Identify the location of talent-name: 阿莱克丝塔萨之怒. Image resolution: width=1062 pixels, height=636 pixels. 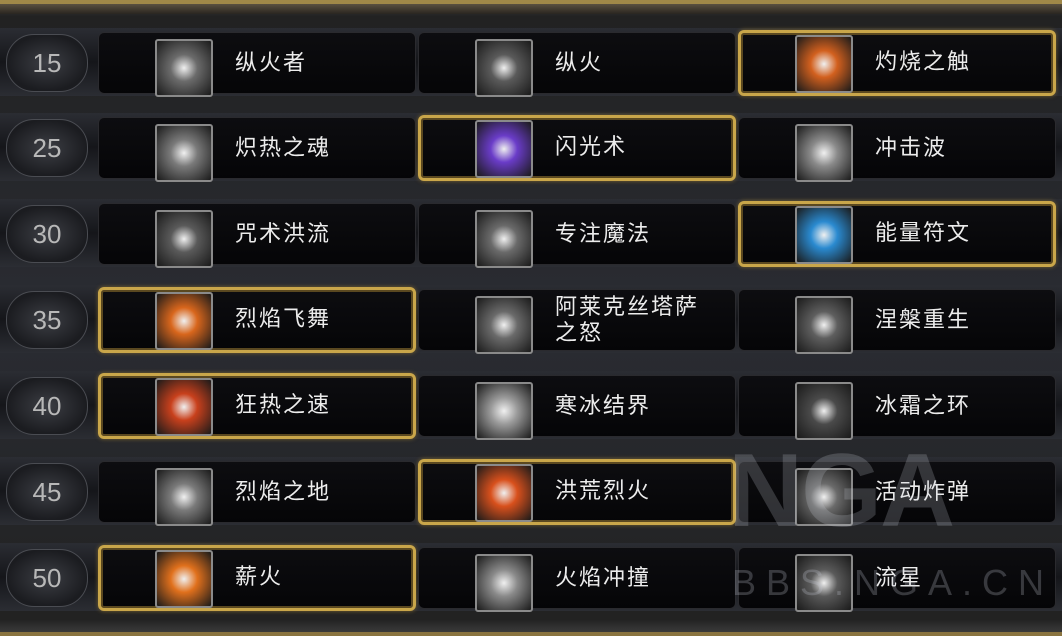
(627, 320).